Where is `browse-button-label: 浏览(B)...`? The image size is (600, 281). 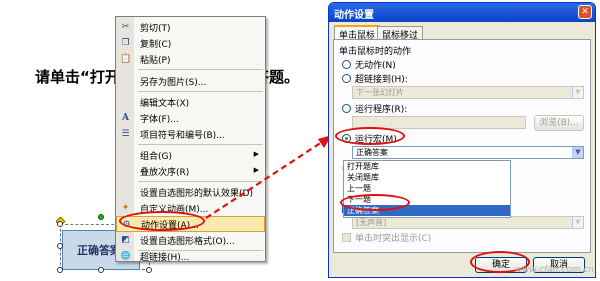
browse-button-label: 浏览(B)... is located at coordinates (559, 123).